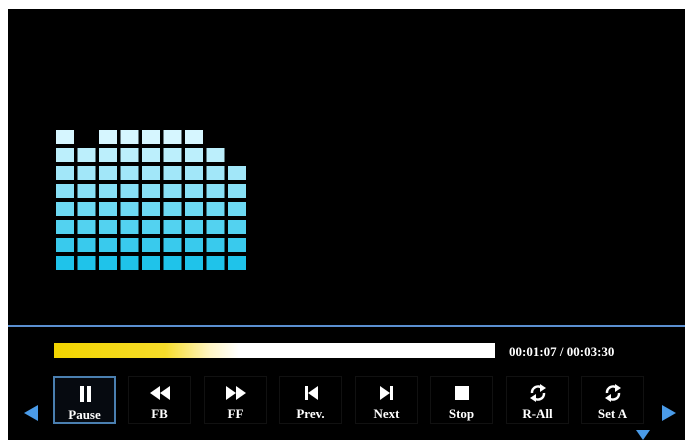  Describe the element at coordinates (311, 393) in the screenshot. I see `previous-track-icon` at that location.